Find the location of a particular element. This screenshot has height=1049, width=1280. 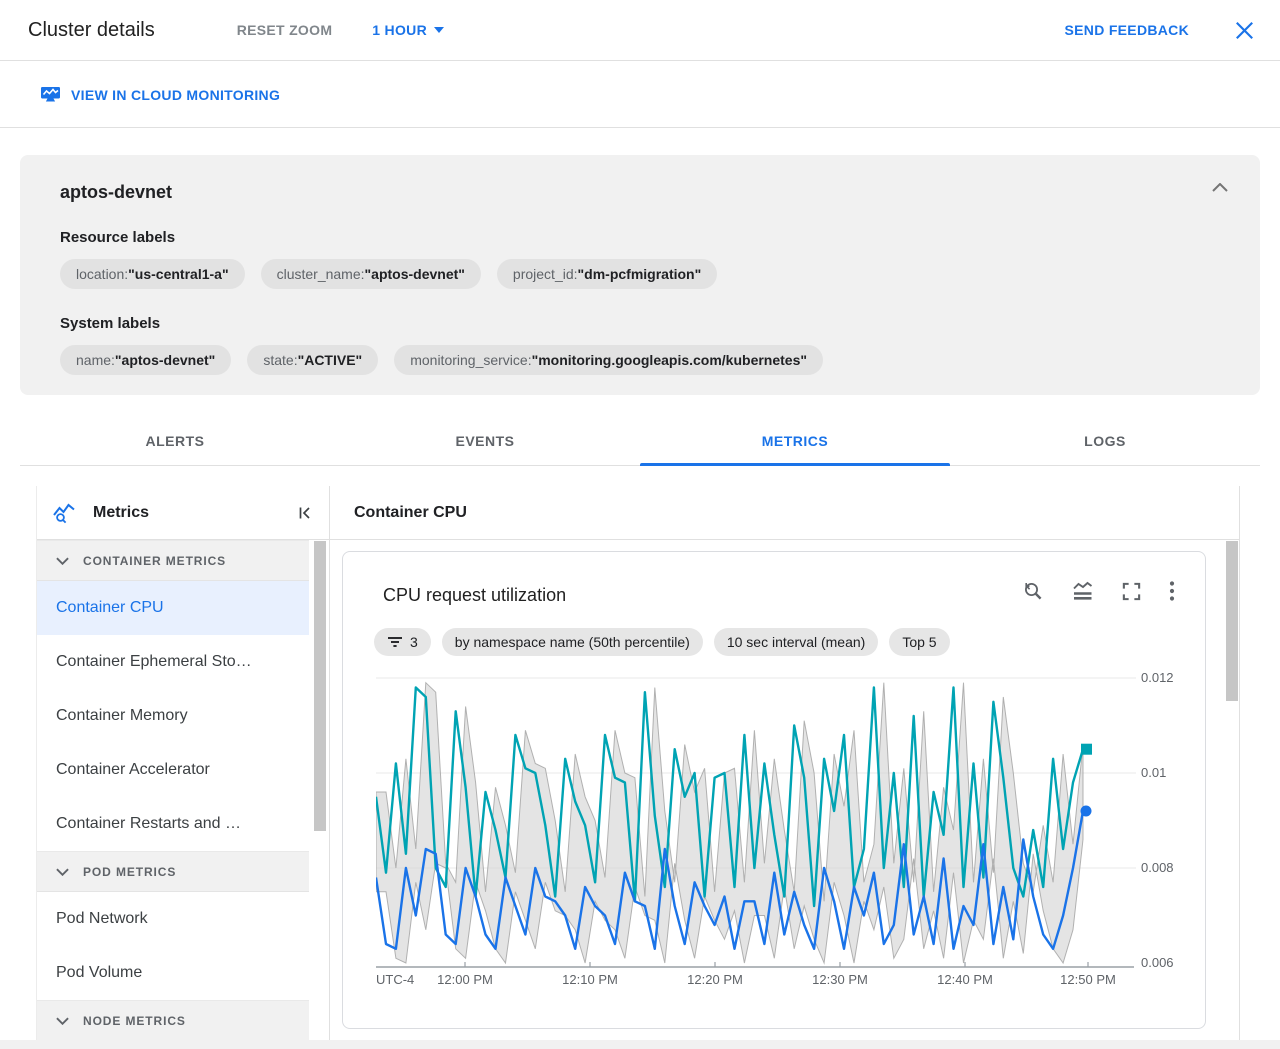

main-scrollbar-thumb is located at coordinates (1232, 621).